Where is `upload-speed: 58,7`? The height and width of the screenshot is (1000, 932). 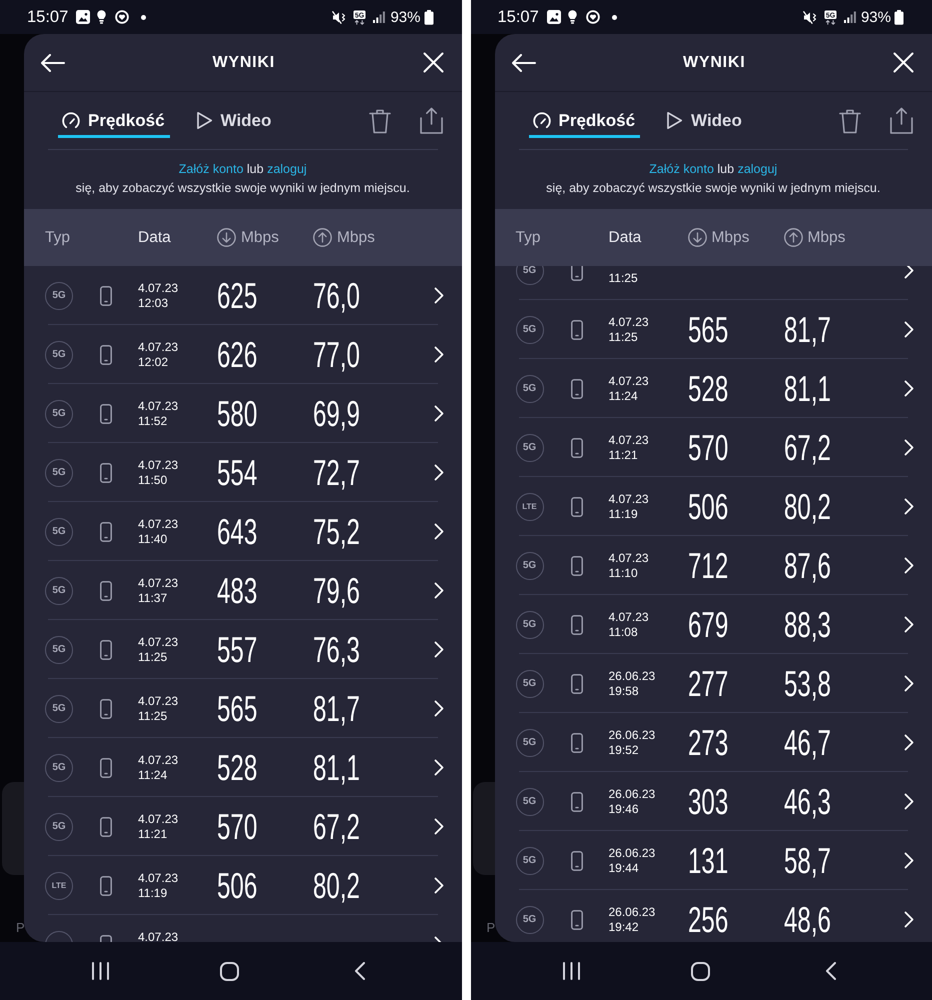 upload-speed: 58,7 is located at coordinates (807, 860).